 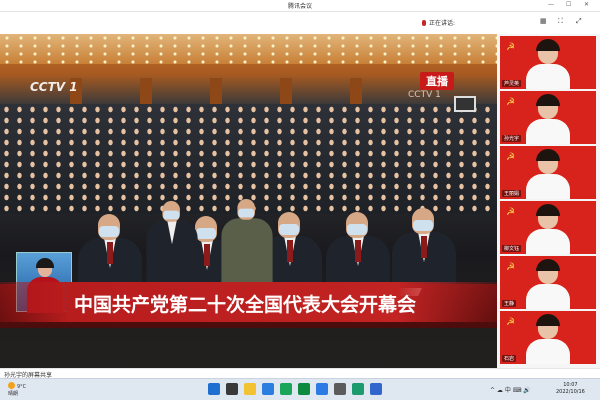 I want to click on file-explorer-taskbar-icon, so click(x=250, y=389).